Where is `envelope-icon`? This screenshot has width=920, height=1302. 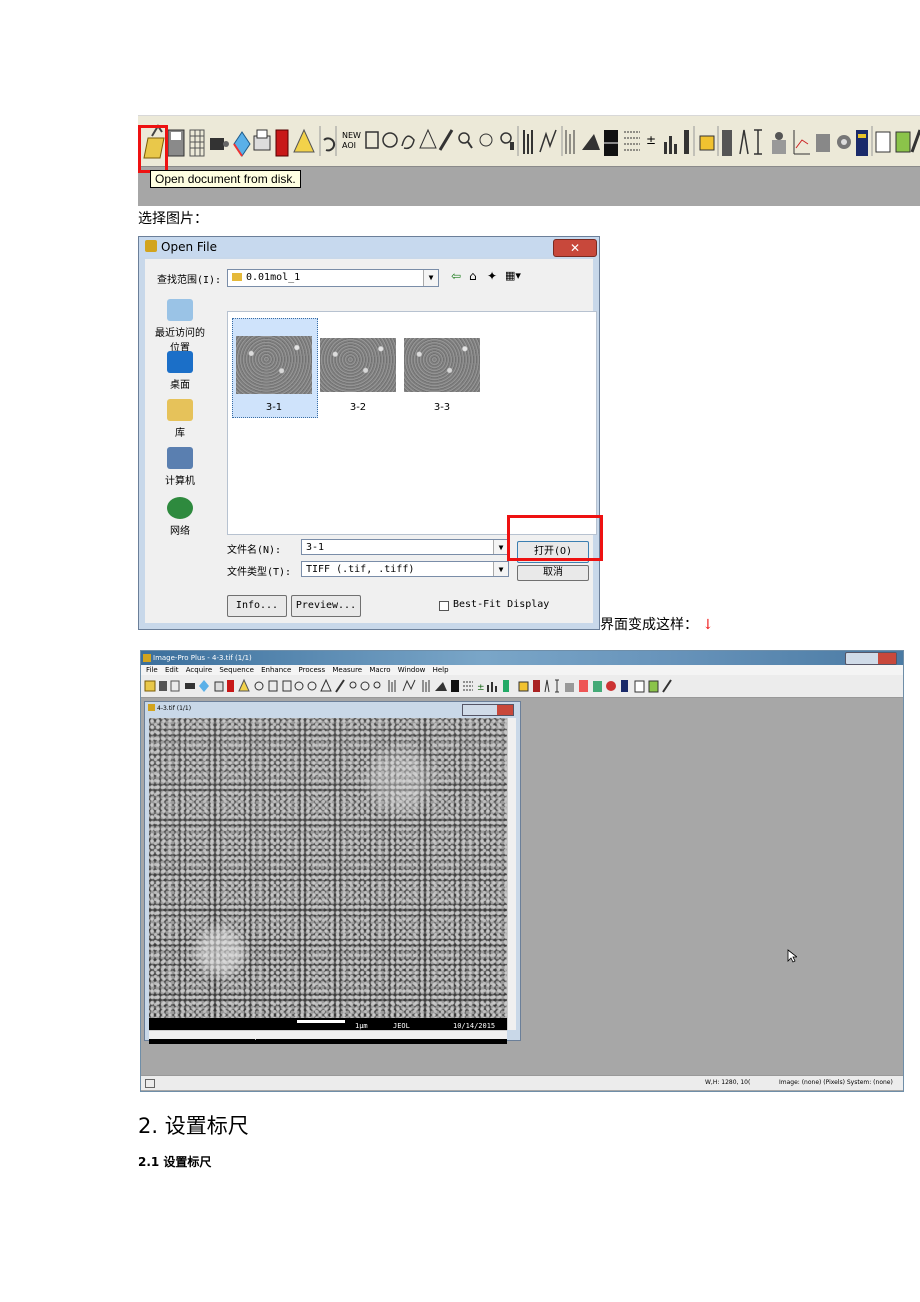
envelope-icon is located at coordinates (304, 140).